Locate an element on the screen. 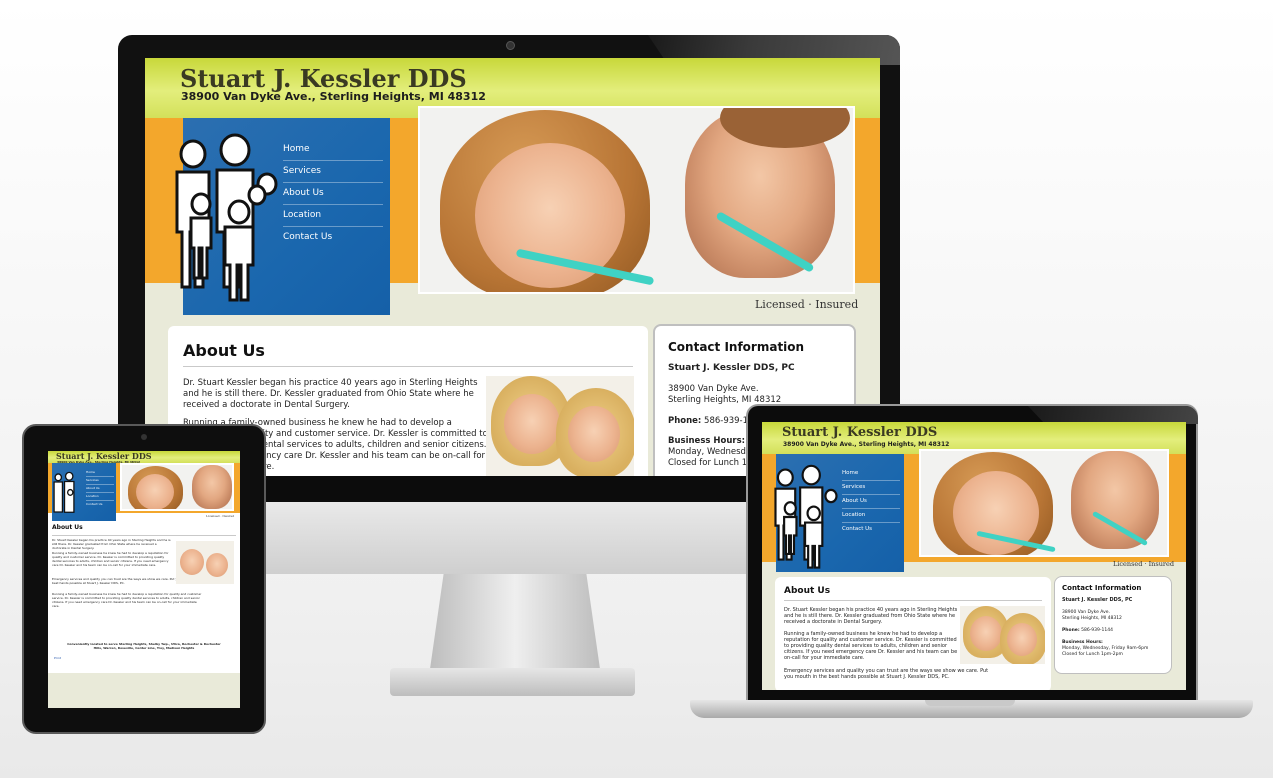 The image size is (1273, 778). laptop-nav-about: About Us is located at coordinates (871, 502).